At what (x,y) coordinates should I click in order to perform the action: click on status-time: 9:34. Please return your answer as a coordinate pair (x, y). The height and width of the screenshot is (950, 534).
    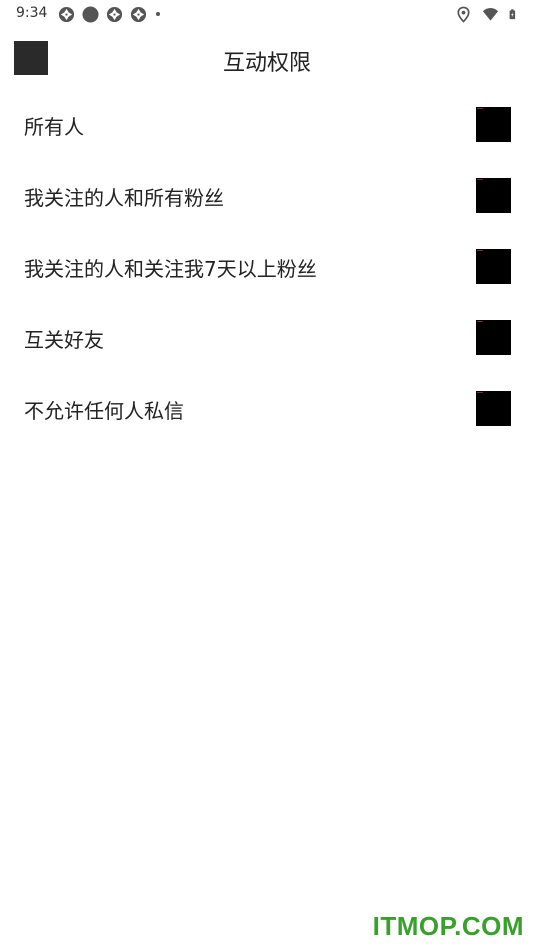
    Looking at the image, I should click on (32, 13).